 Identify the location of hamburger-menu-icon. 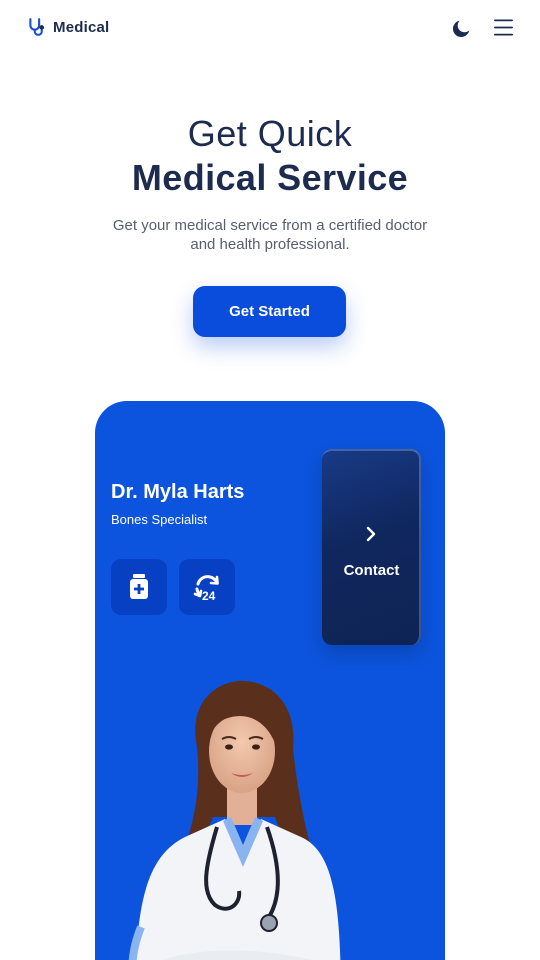
(503, 27).